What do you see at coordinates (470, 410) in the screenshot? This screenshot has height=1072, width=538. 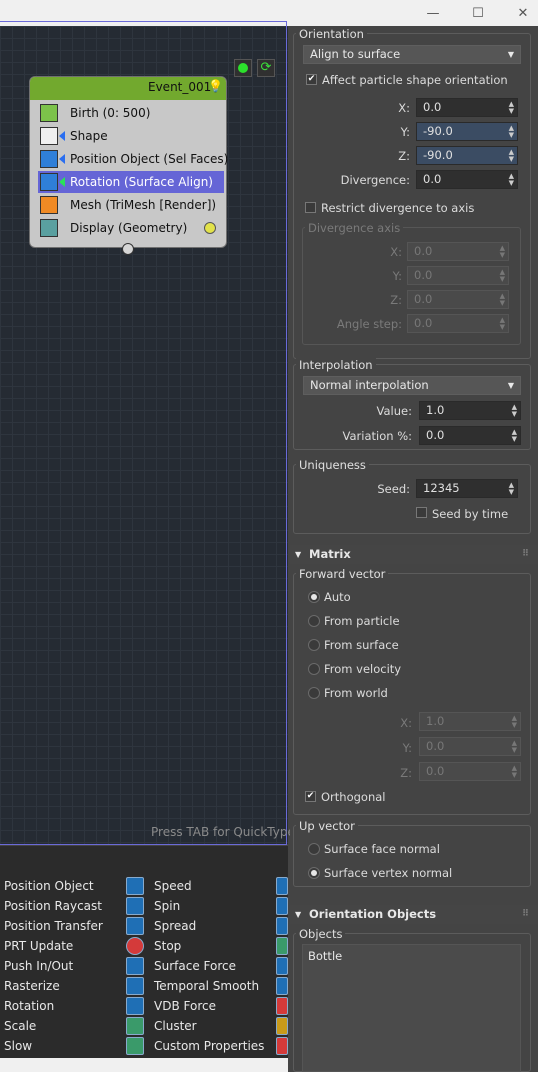 I see `value-spinner: 1.0 ▲ ▼` at bounding box center [470, 410].